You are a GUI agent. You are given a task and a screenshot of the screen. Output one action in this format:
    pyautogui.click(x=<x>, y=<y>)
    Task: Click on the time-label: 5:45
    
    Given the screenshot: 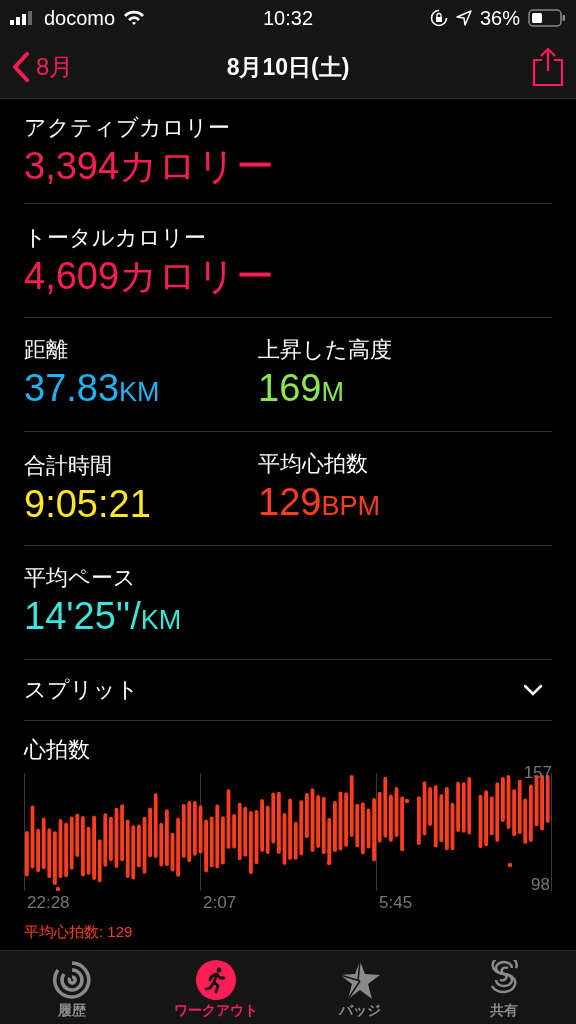 What is the action you would take?
    pyautogui.click(x=396, y=903)
    